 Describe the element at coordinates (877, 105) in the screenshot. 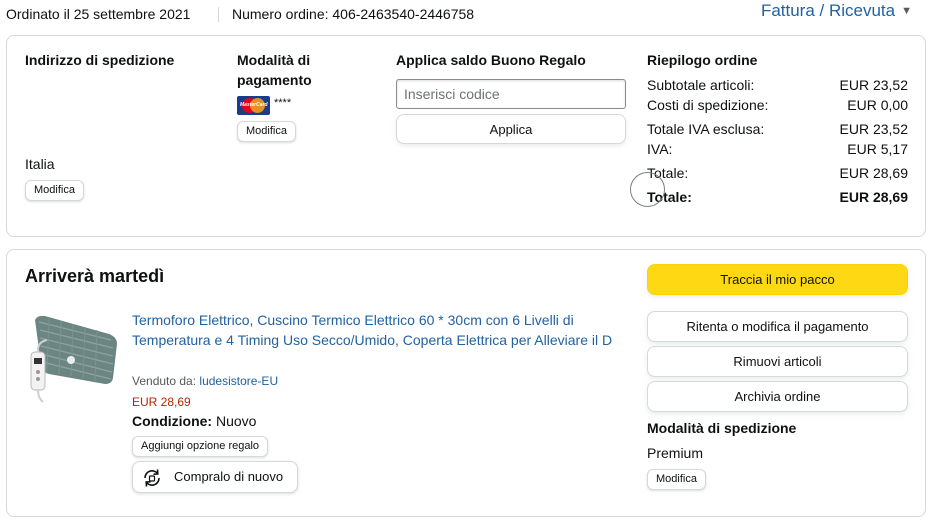

I see `summary-value: EUR 0,00` at that location.